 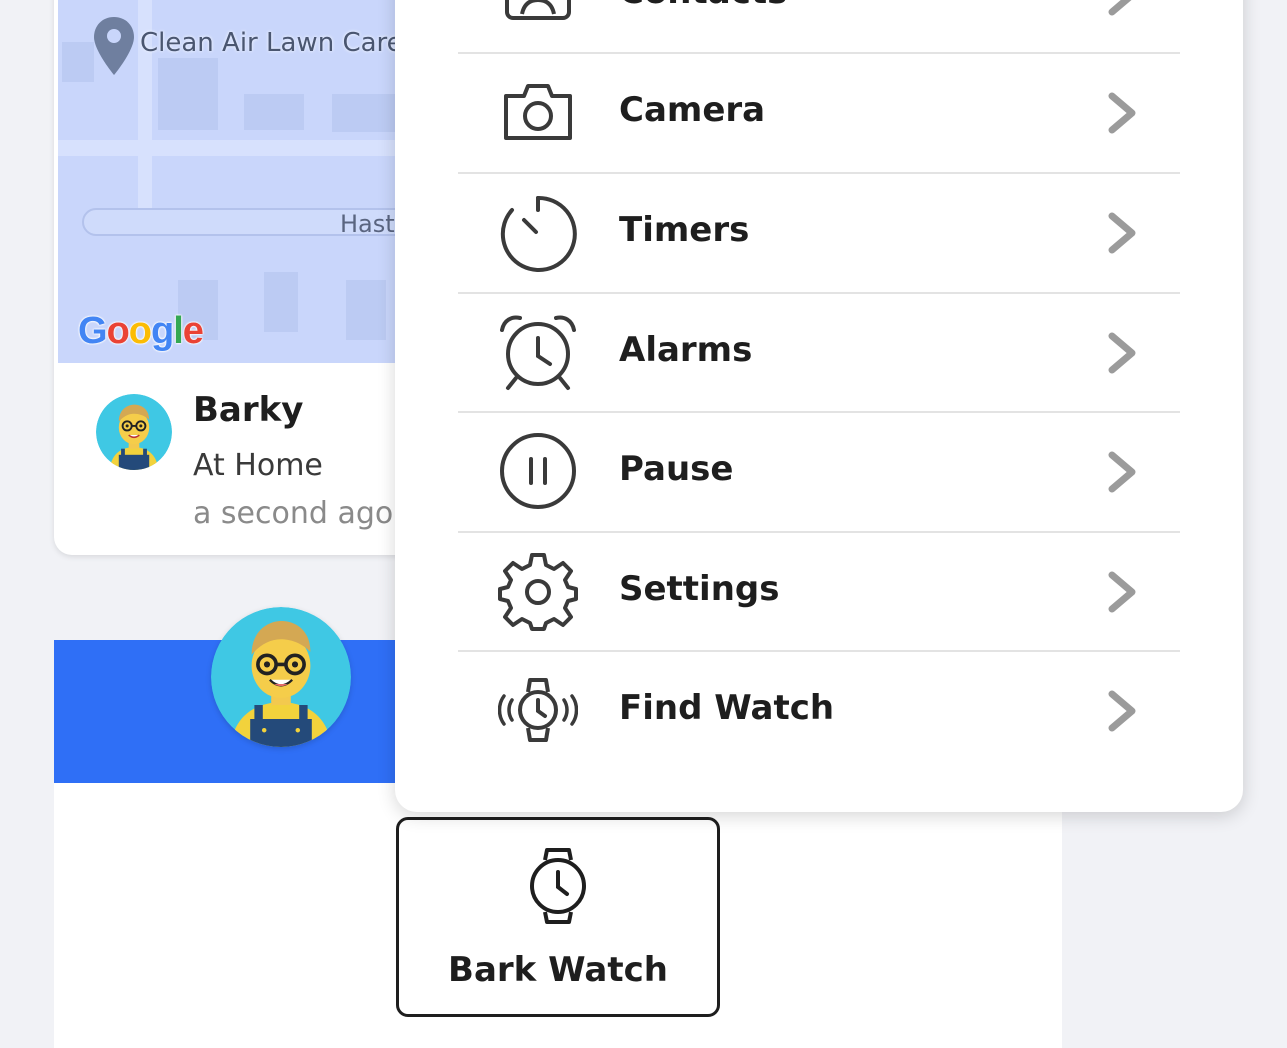 What do you see at coordinates (819, 471) in the screenshot?
I see `menu-item-pause: Pause` at bounding box center [819, 471].